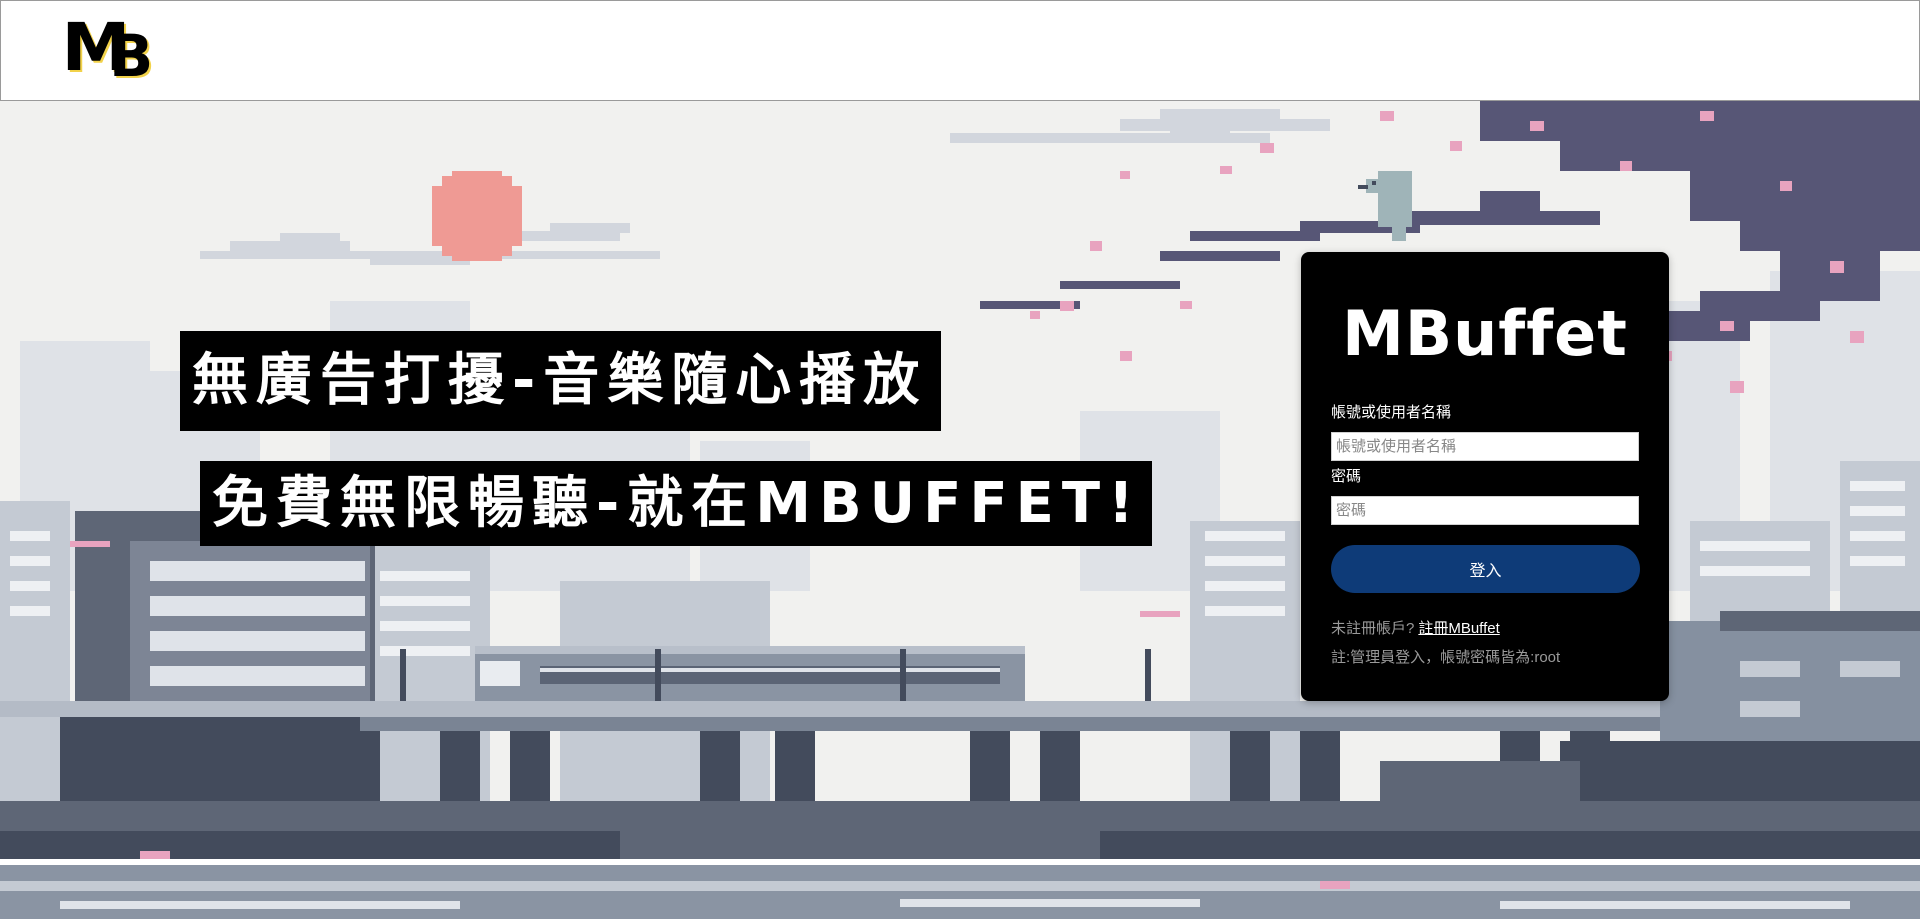 This screenshot has height=919, width=1920. What do you see at coordinates (1446, 657) in the screenshot?
I see `admin-note: 註:管理員登入，帳號密碼皆為:root` at bounding box center [1446, 657].